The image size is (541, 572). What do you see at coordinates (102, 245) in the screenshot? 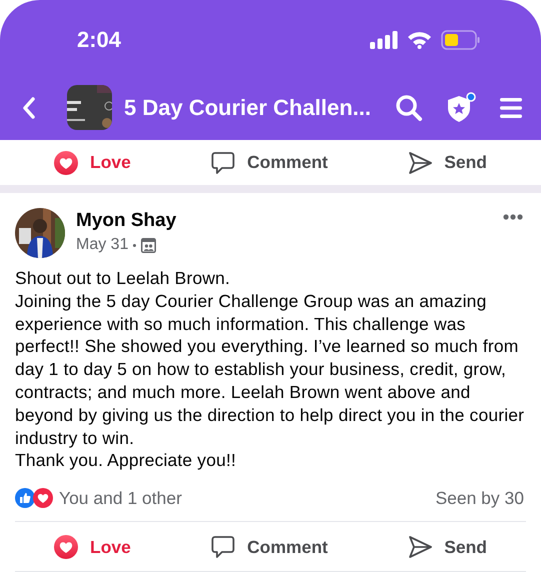
I see `post-date: May 31` at bounding box center [102, 245].